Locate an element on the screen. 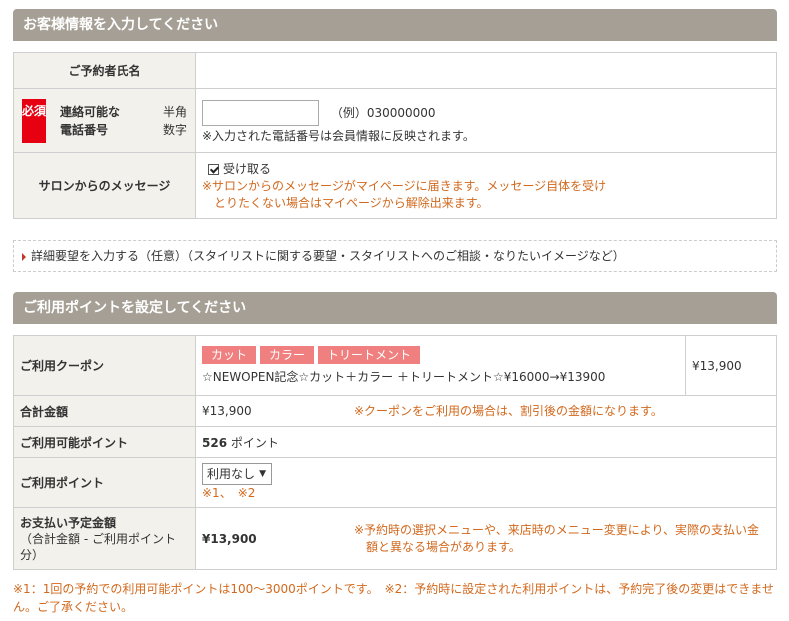 Image resolution: width=789 pixels, height=621 pixels. phone-note: ※入力された電話番号は会員情報に反映されます。 is located at coordinates (338, 135).